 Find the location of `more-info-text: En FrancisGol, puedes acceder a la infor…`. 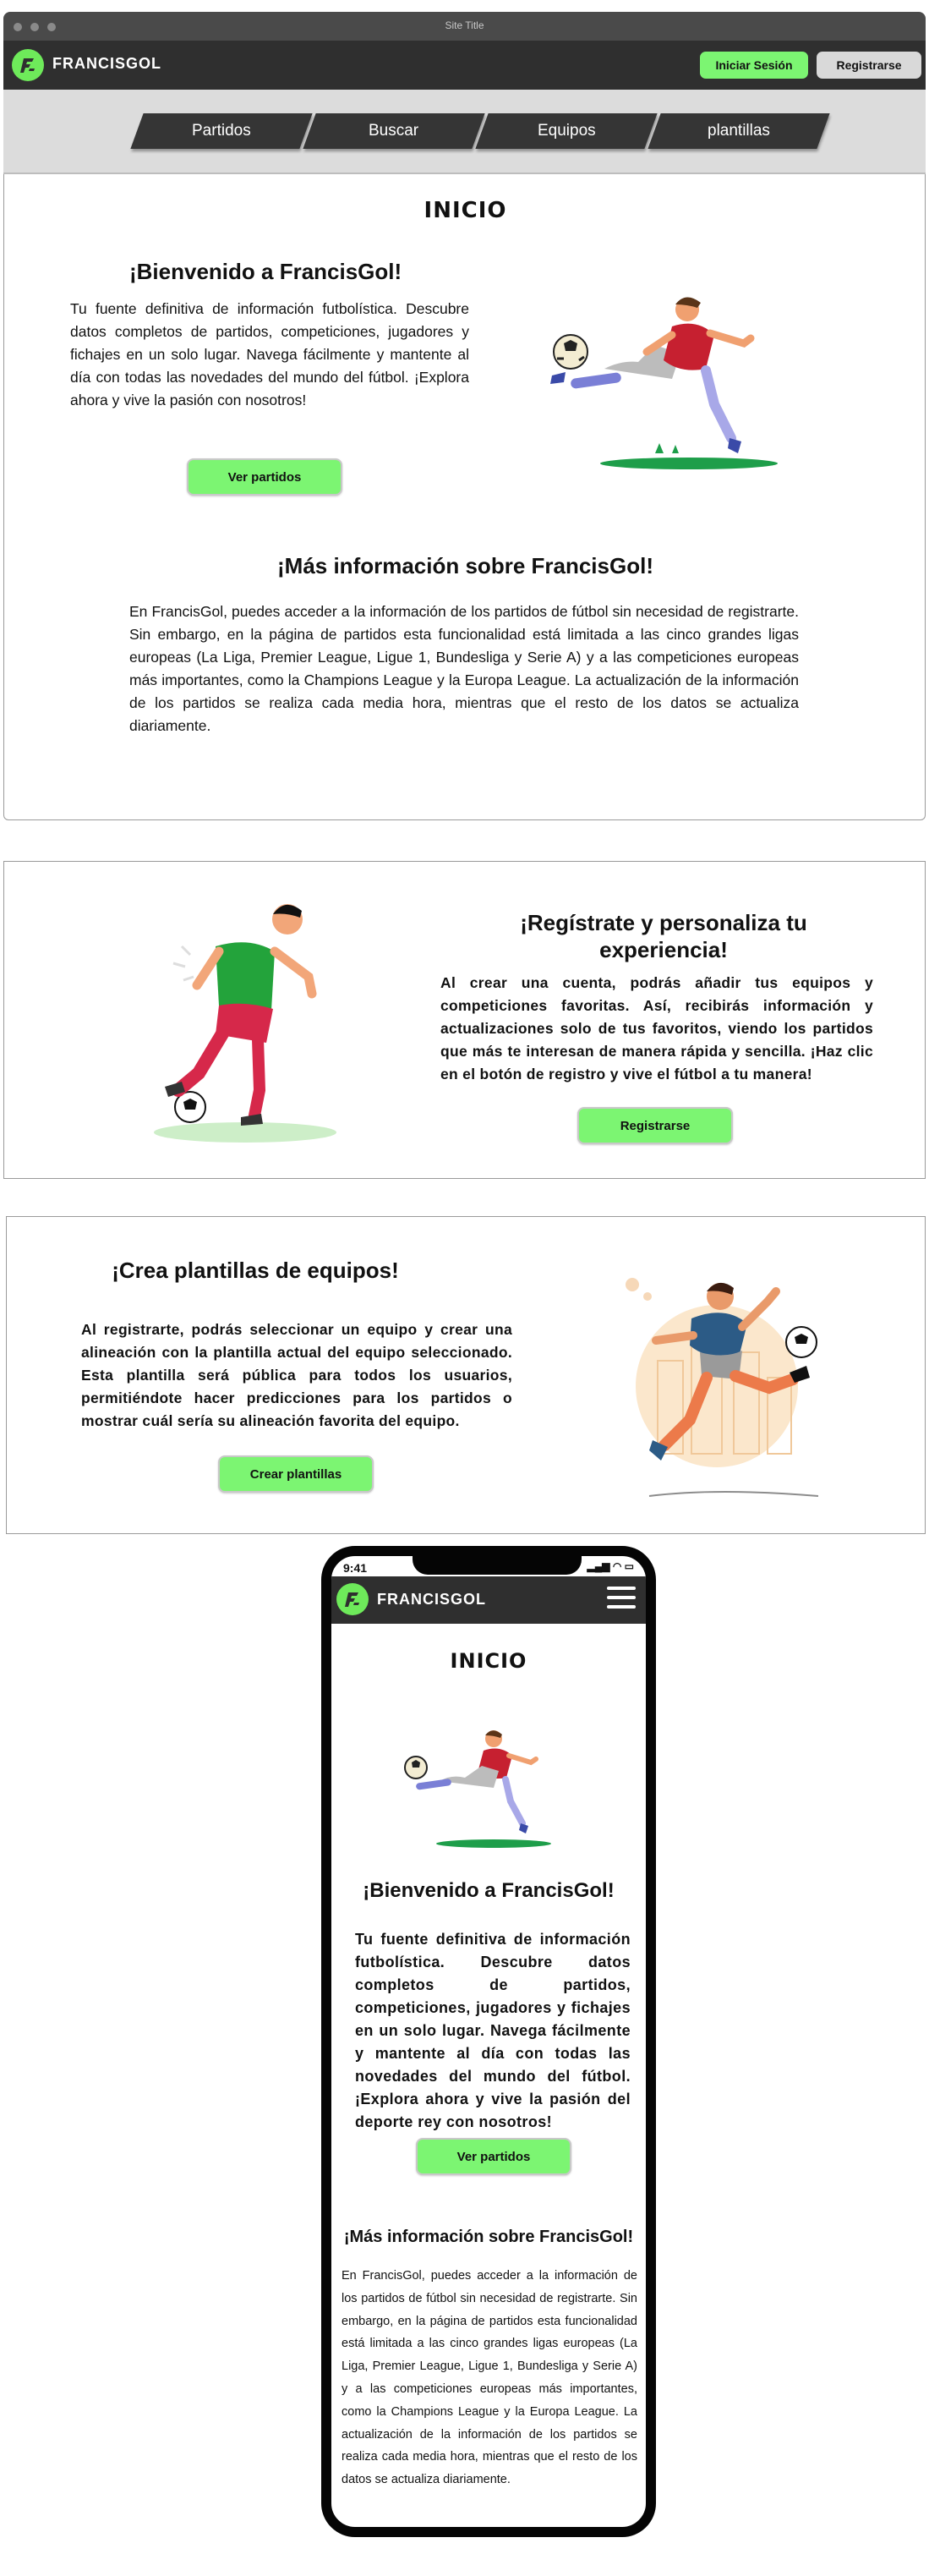

more-info-text: En FrancisGol, puedes acceder a la infor… is located at coordinates (464, 668).